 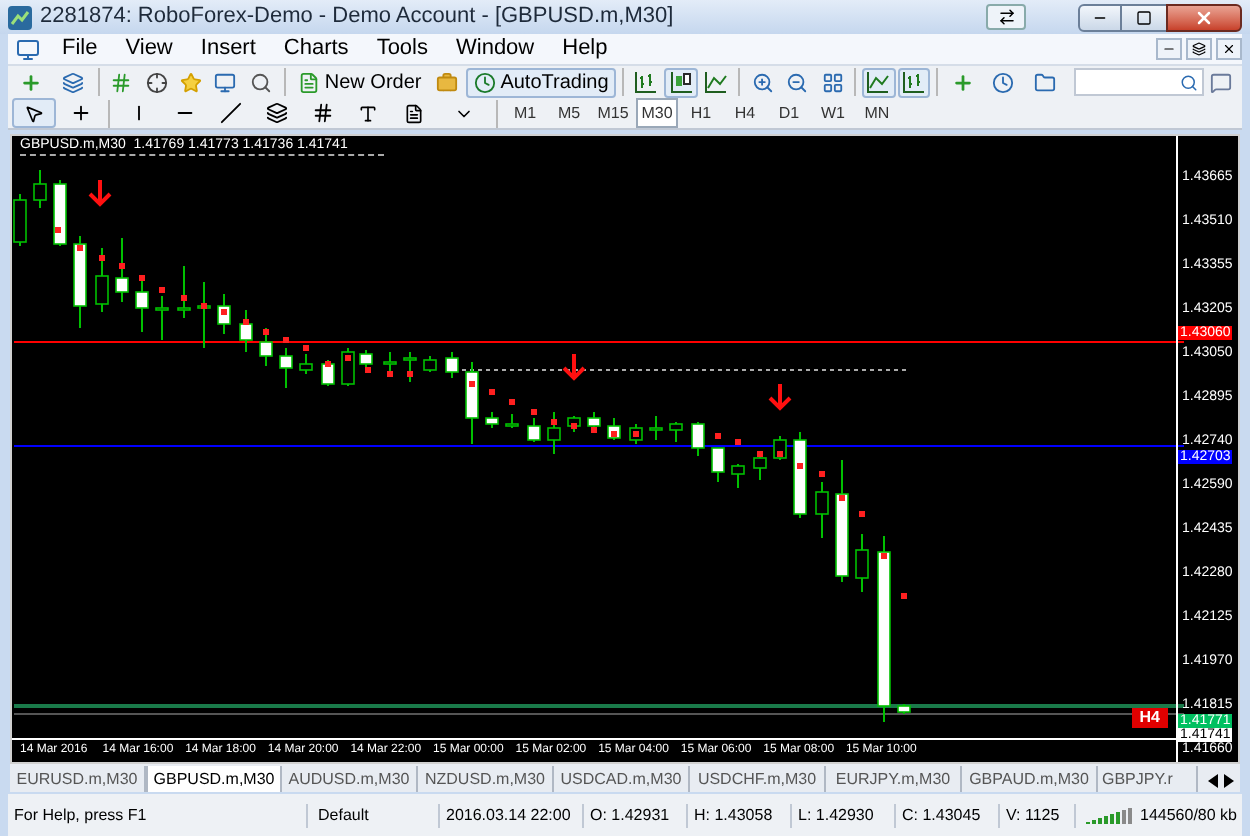 I want to click on status-help: For Help, press F1, so click(x=158, y=815).